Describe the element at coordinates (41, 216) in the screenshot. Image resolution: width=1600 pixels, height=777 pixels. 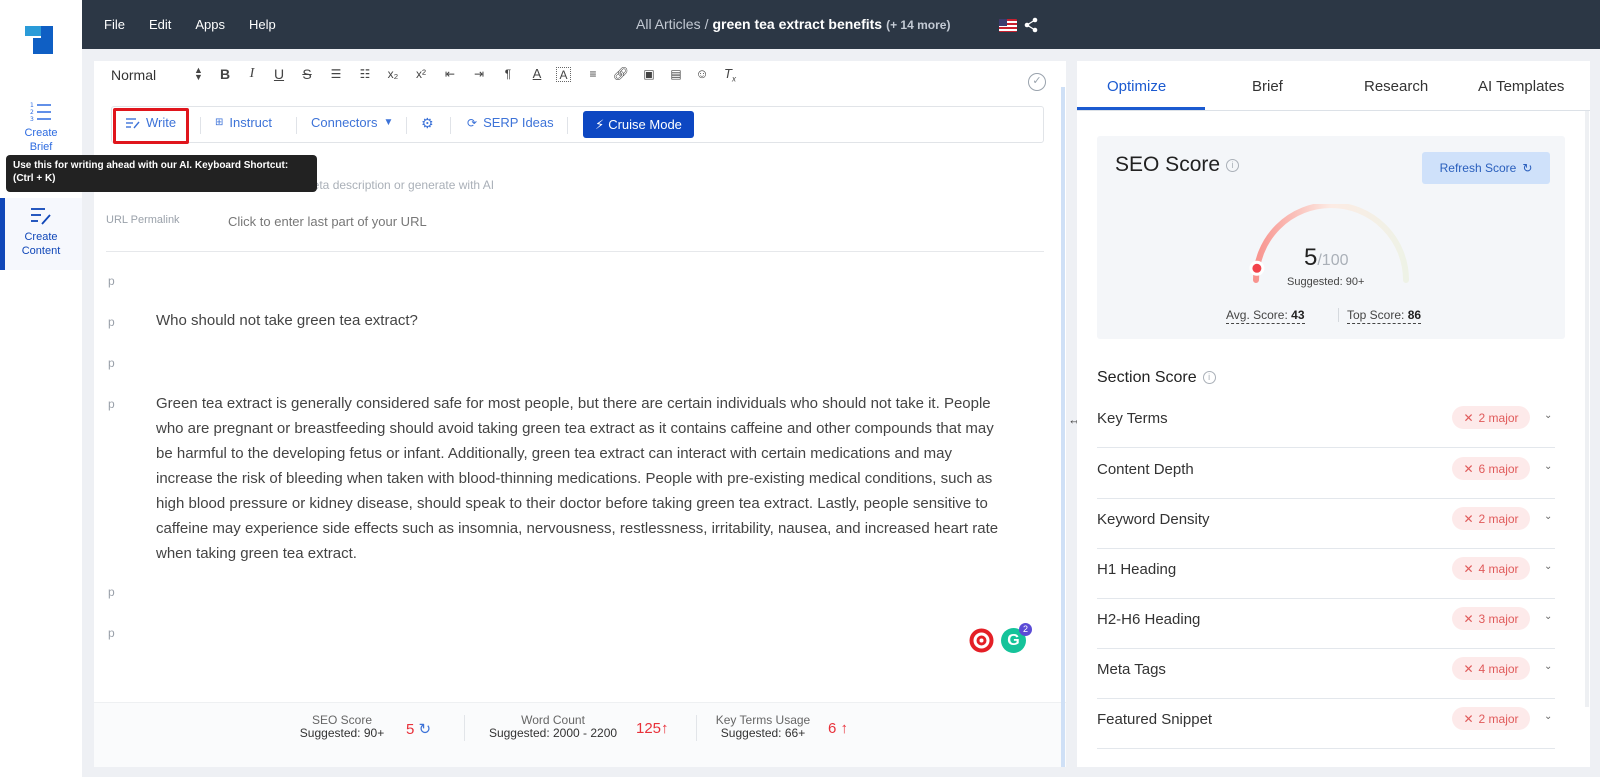
I see `edit-lines-icon` at that location.